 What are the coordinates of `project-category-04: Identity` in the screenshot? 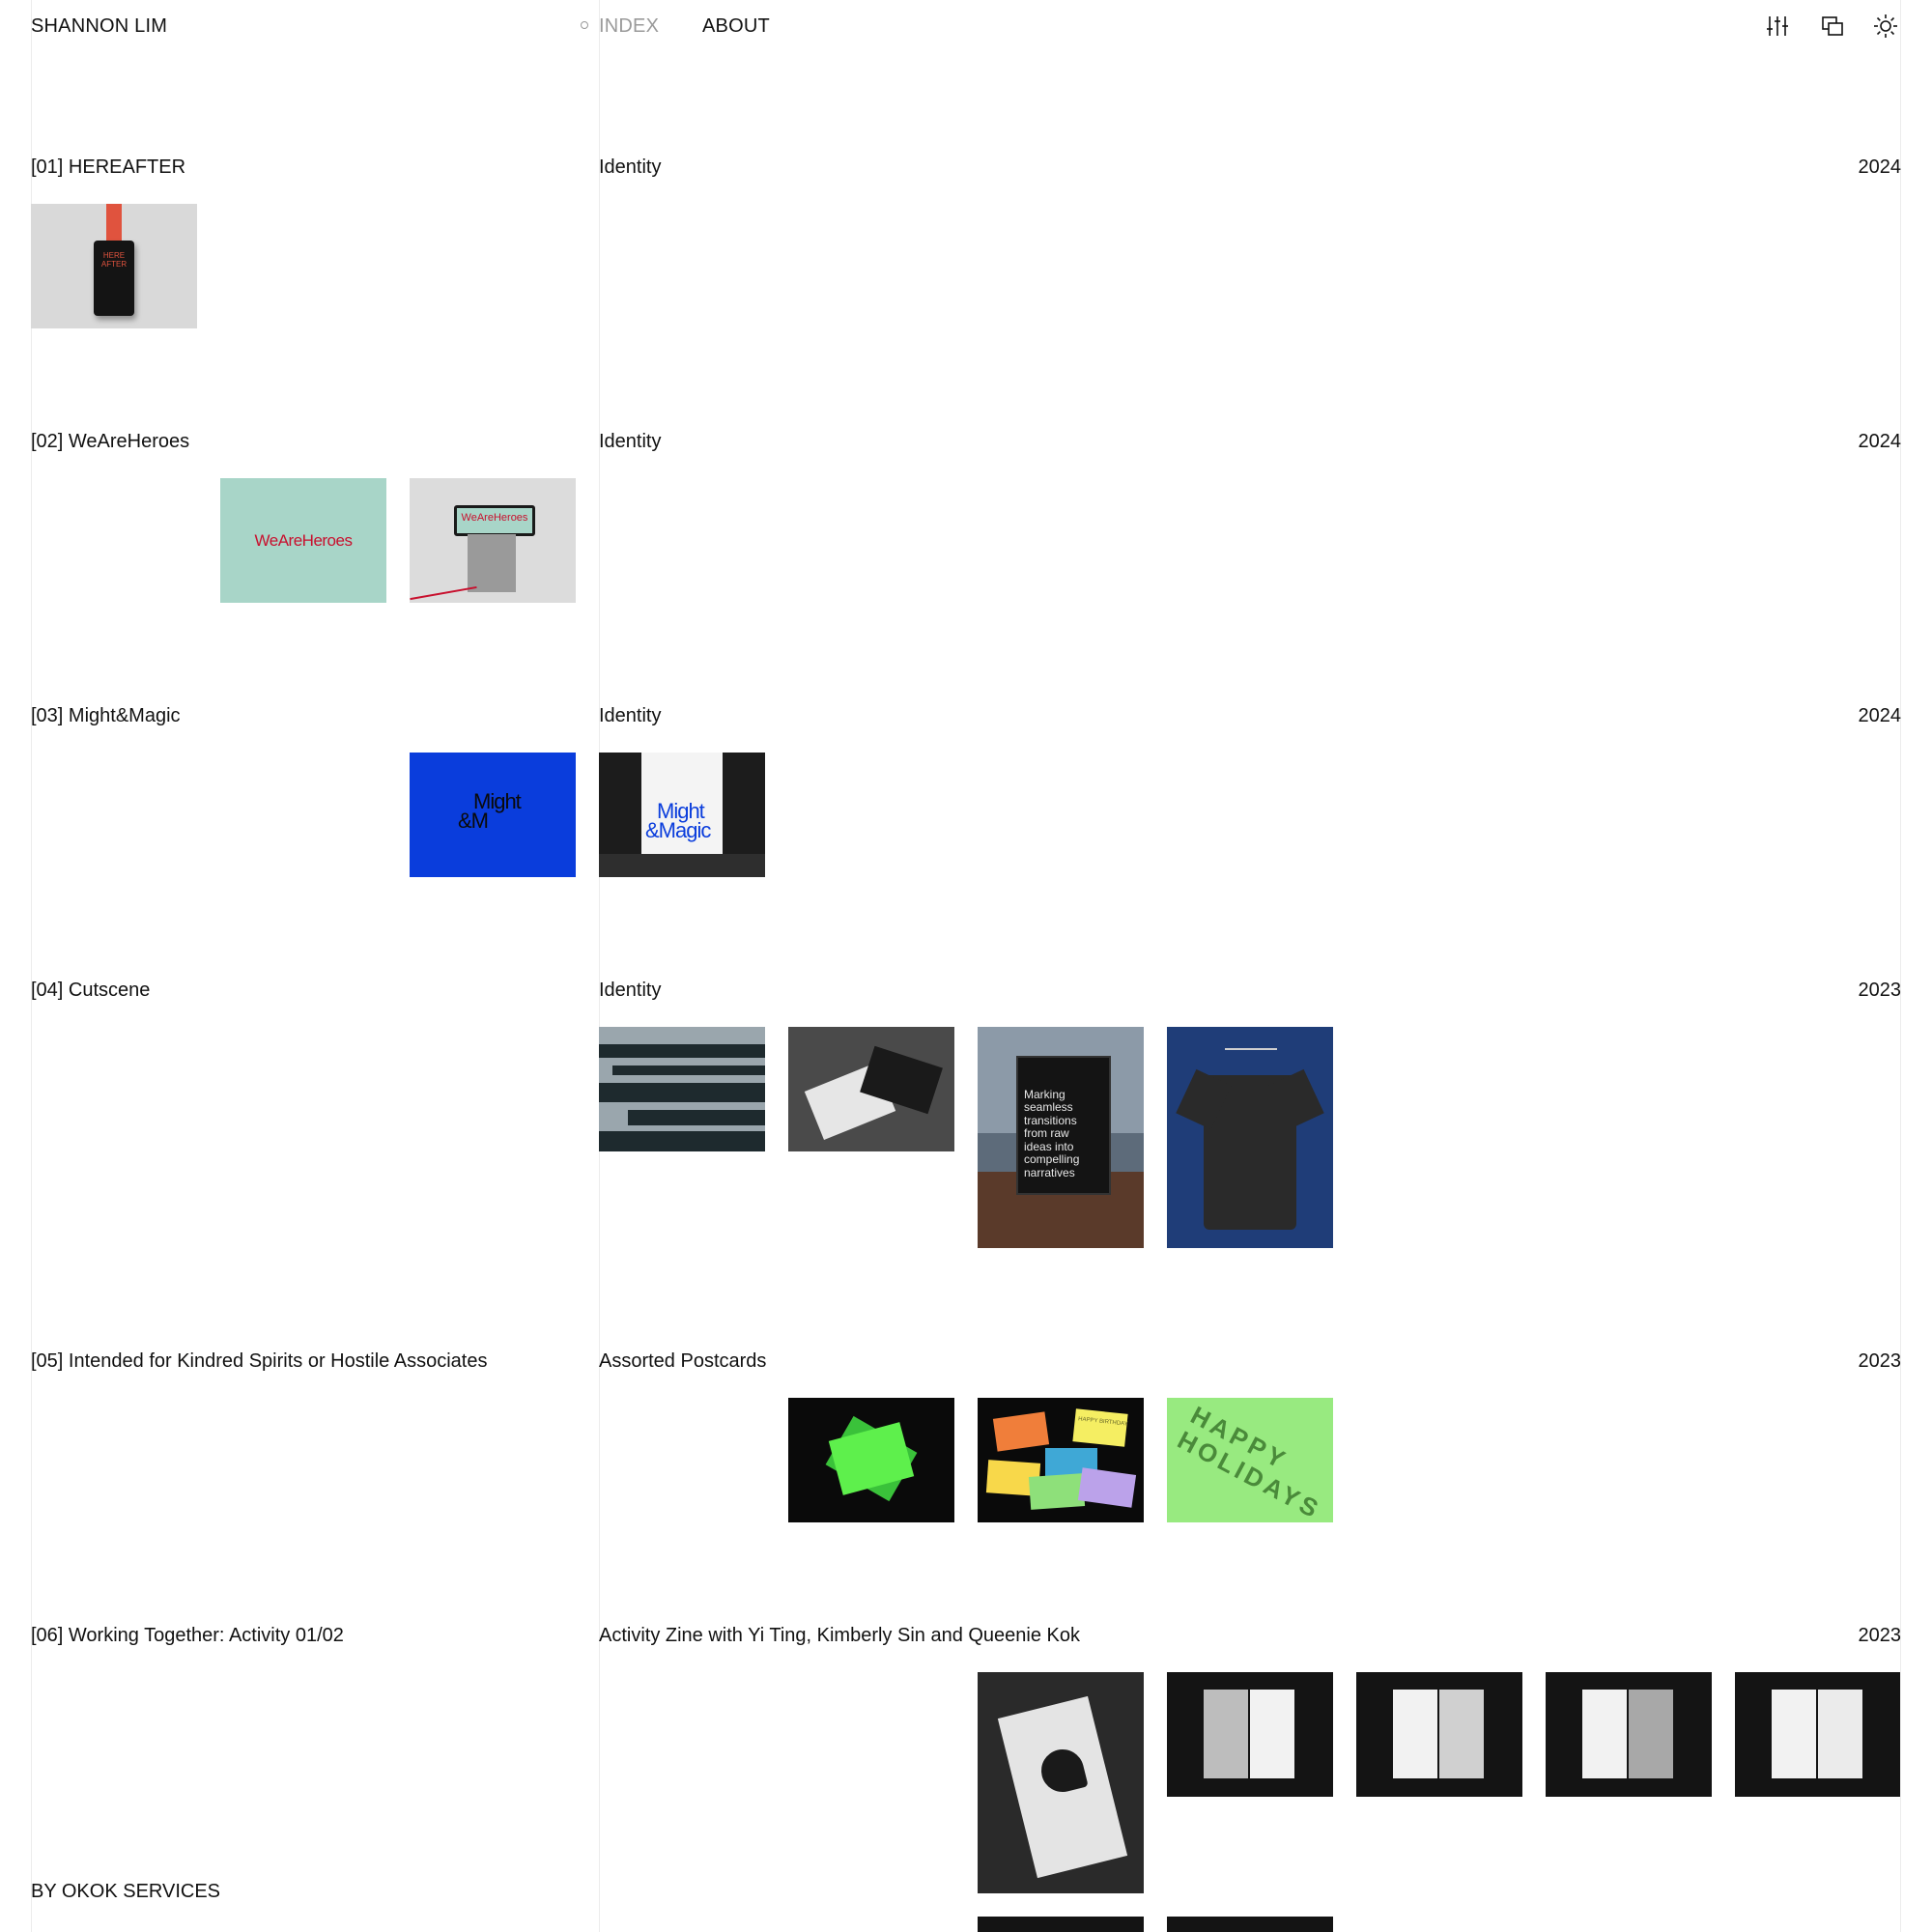 It's located at (630, 990).